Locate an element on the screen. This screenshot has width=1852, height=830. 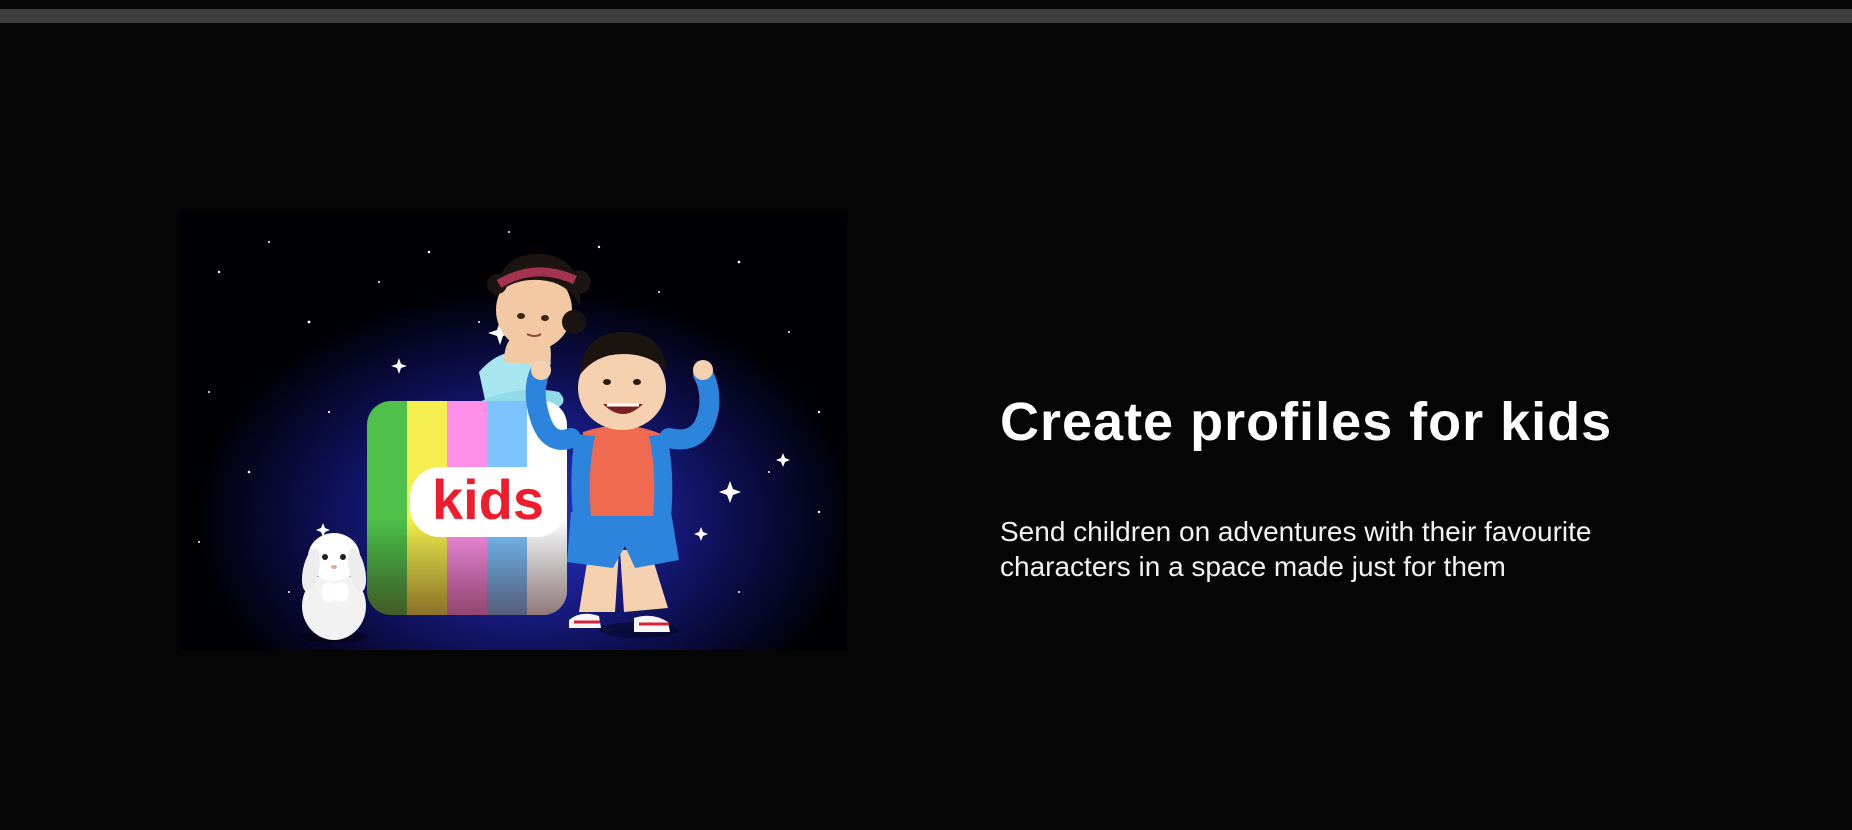
kids-badge-text: kids is located at coordinates (488, 499).